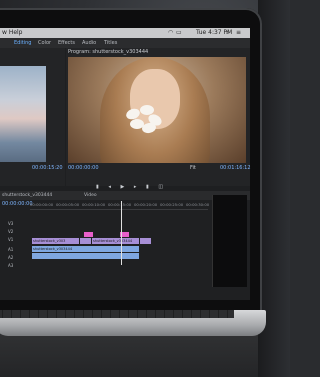  What do you see at coordinates (23, 114) in the screenshot?
I see `source-frame` at bounding box center [23, 114].